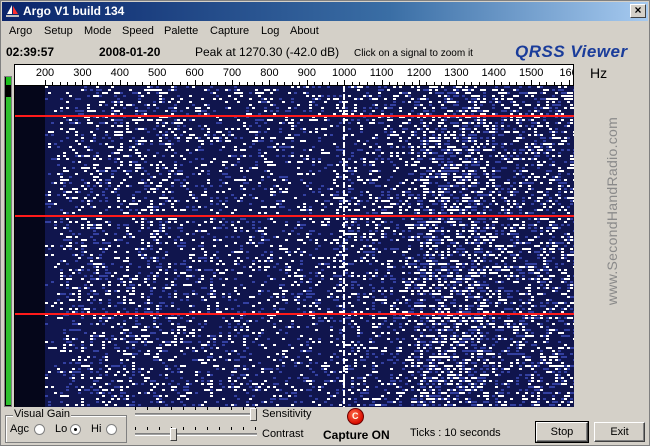 The height and width of the screenshot is (446, 650). Describe the element at coordinates (196, 414) in the screenshot. I see `sensitivity-slider` at that location.